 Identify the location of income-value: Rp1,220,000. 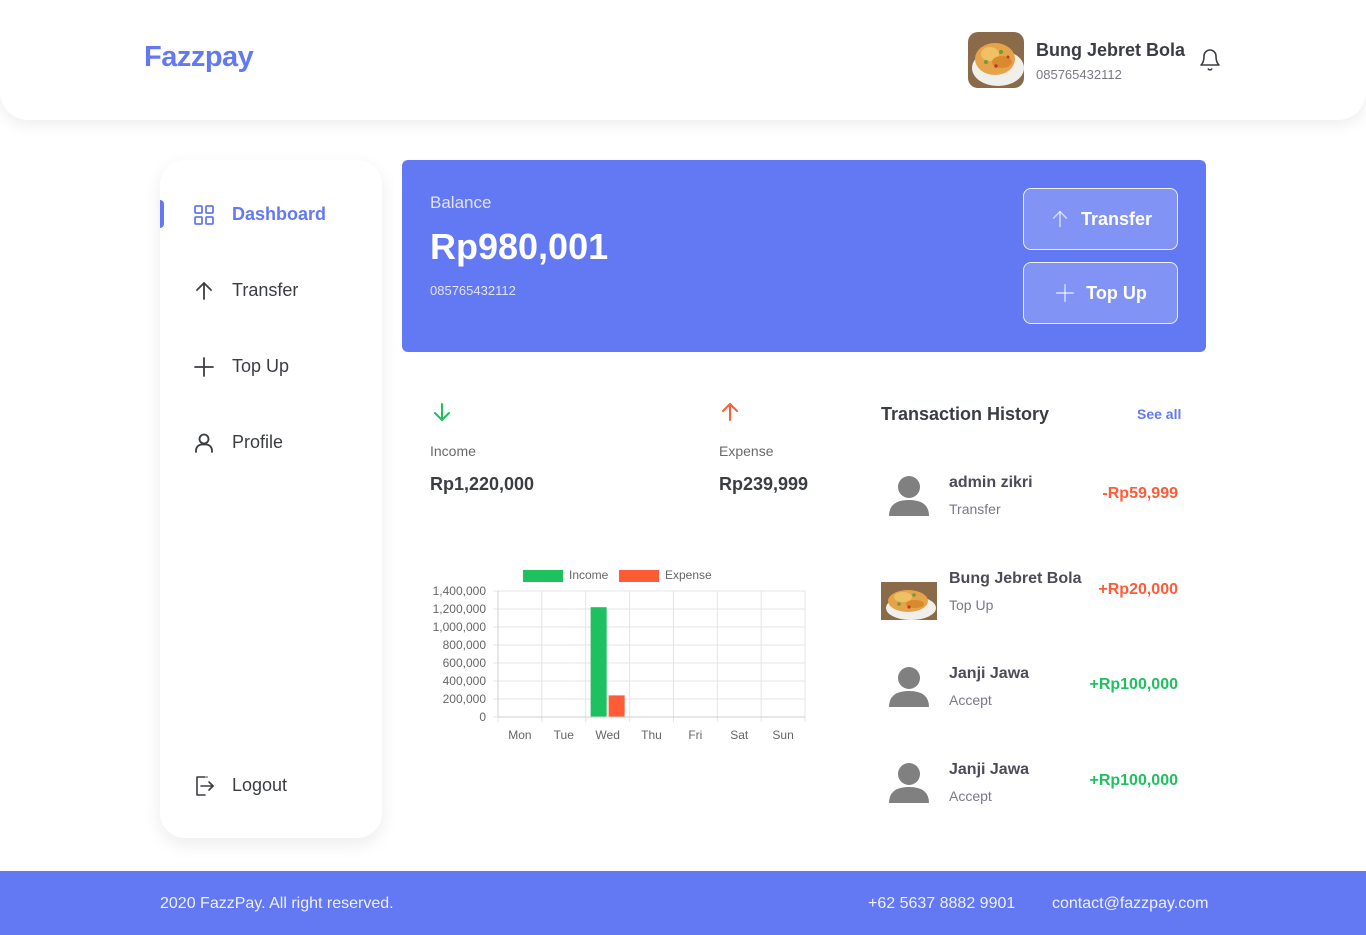
(482, 484).